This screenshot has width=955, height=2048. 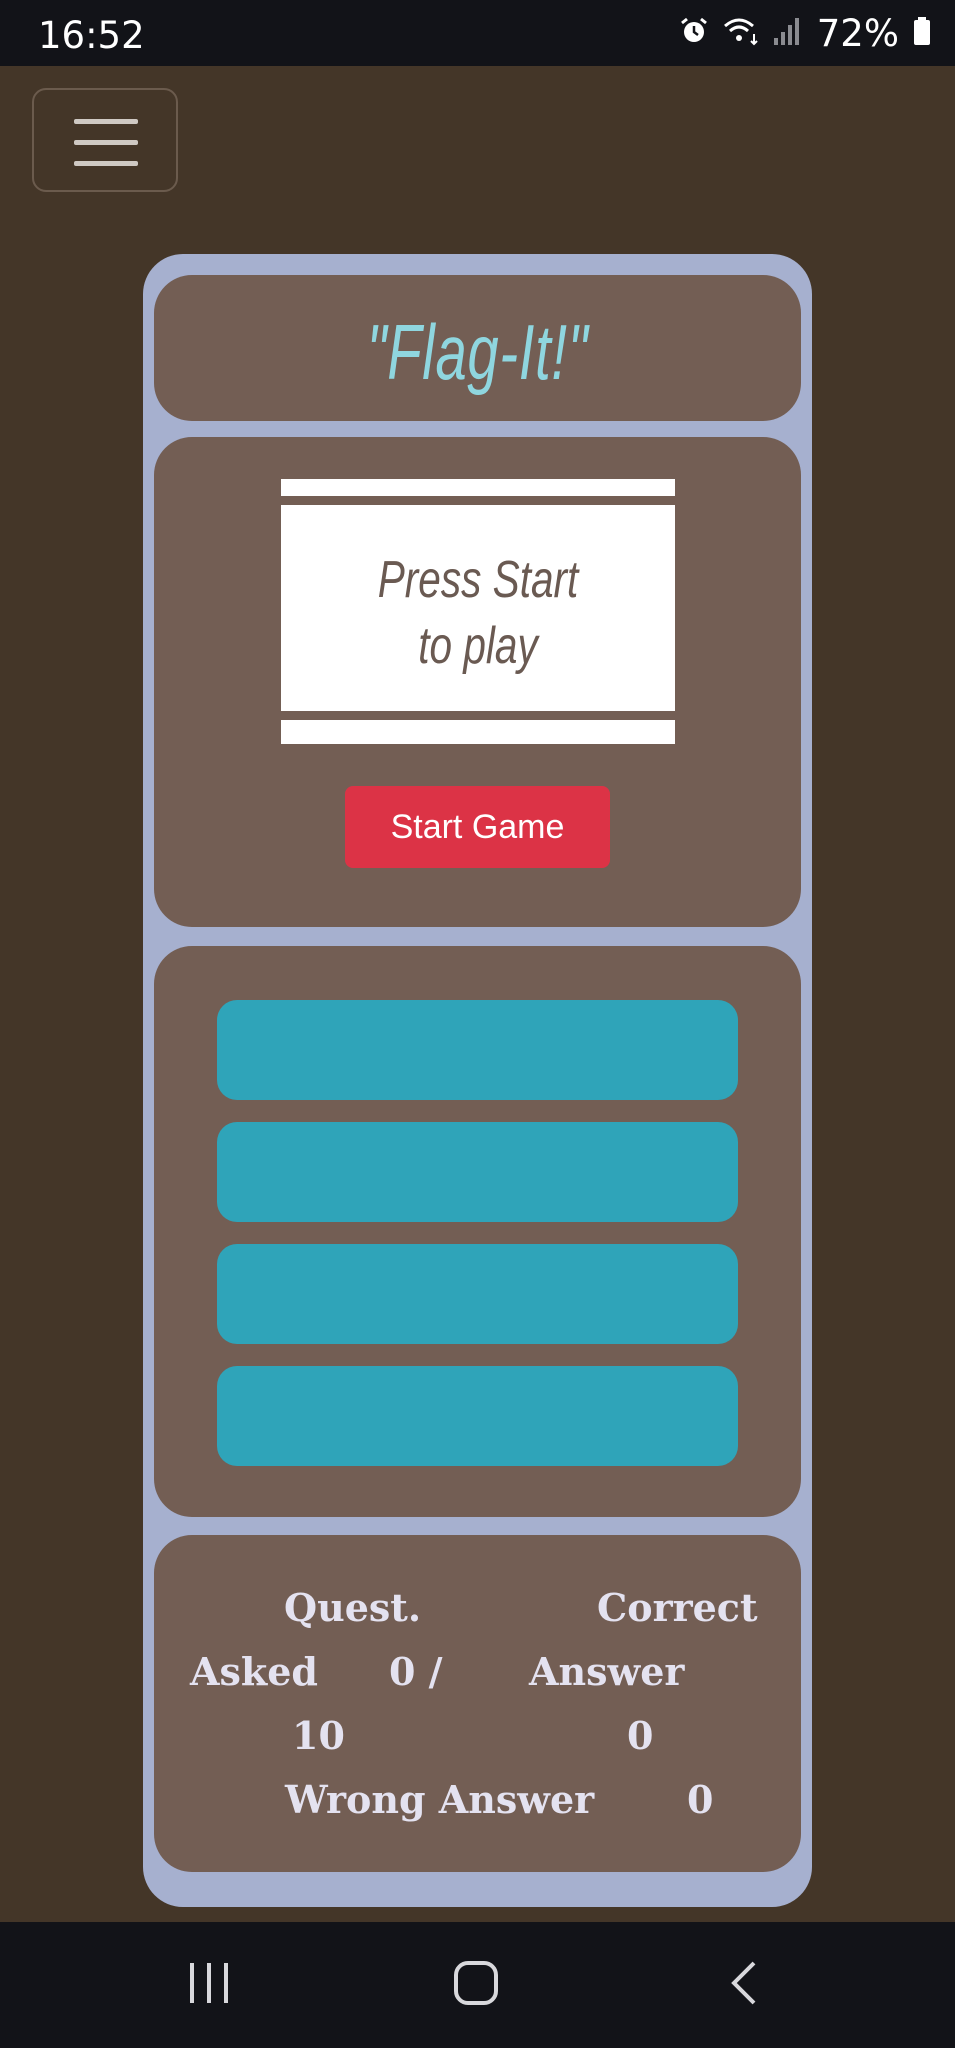 I want to click on correct-answer-value: 0, so click(x=640, y=1735).